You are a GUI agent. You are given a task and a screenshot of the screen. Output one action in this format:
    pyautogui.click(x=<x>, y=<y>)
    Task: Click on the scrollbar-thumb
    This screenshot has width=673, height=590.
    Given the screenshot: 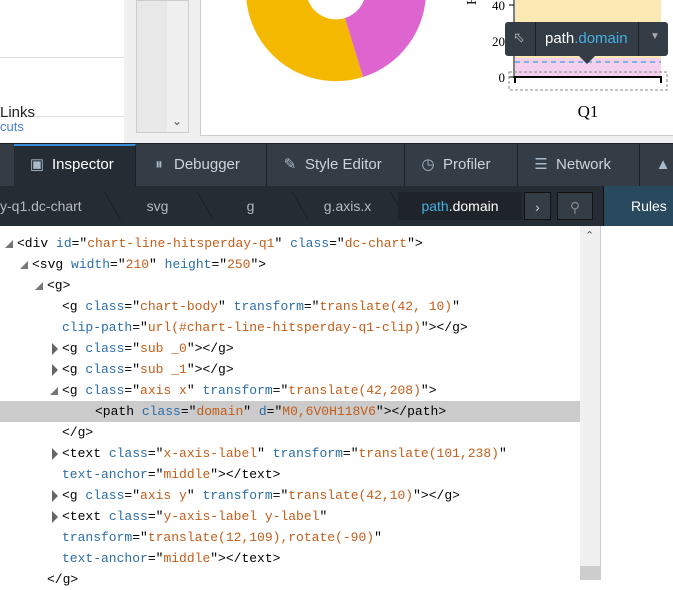 What is the action you would take?
    pyautogui.click(x=590, y=573)
    